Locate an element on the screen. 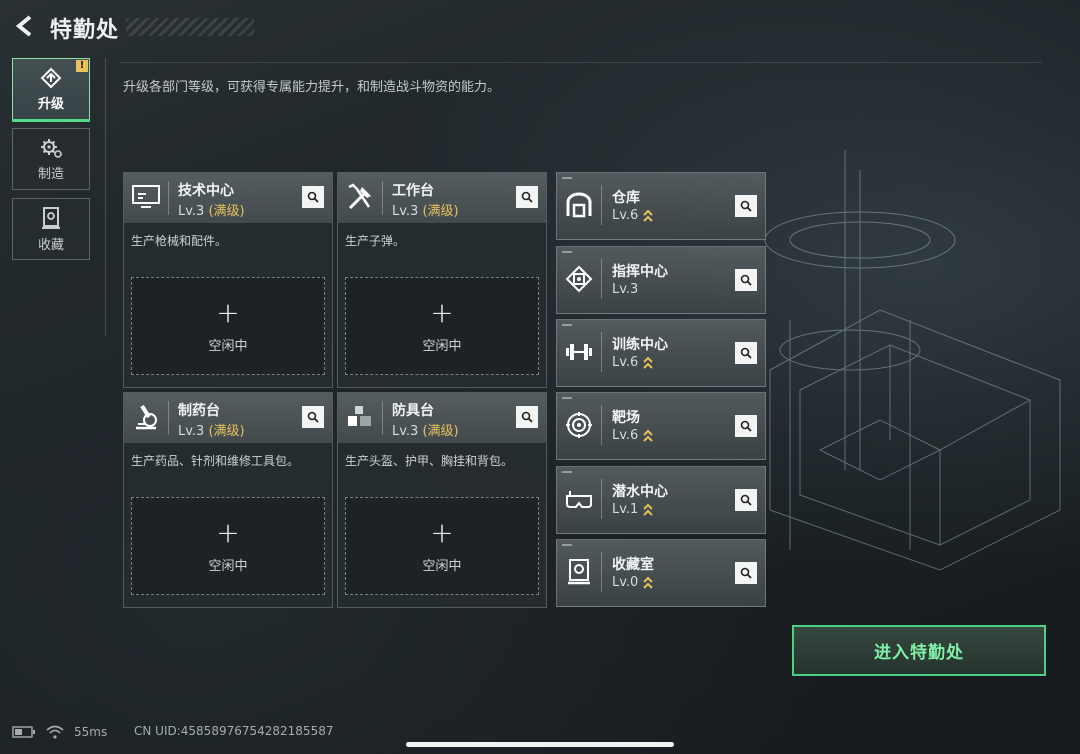 The height and width of the screenshot is (754, 1080). facility-row-training-center: 训练中心 Lv.6 is located at coordinates (661, 353).